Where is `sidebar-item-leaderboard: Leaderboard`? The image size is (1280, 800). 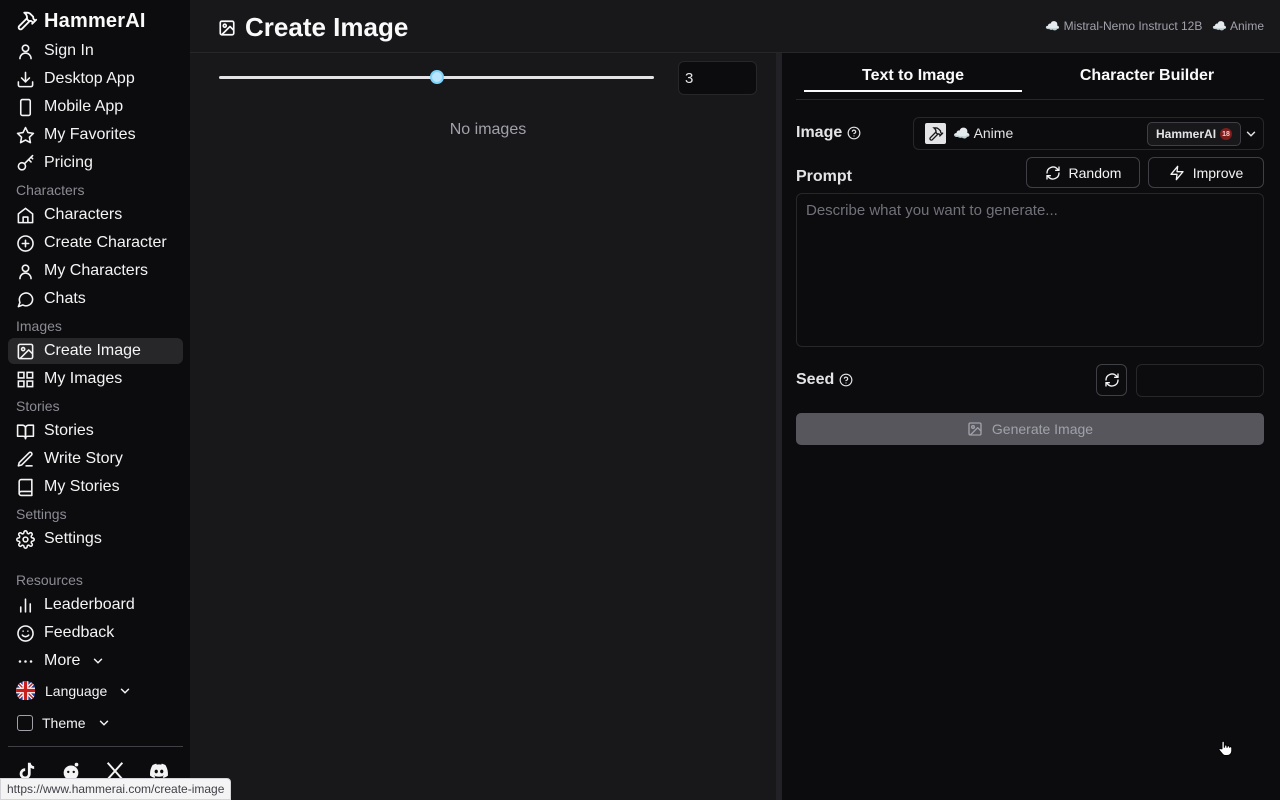 sidebar-item-leaderboard: Leaderboard is located at coordinates (95, 605).